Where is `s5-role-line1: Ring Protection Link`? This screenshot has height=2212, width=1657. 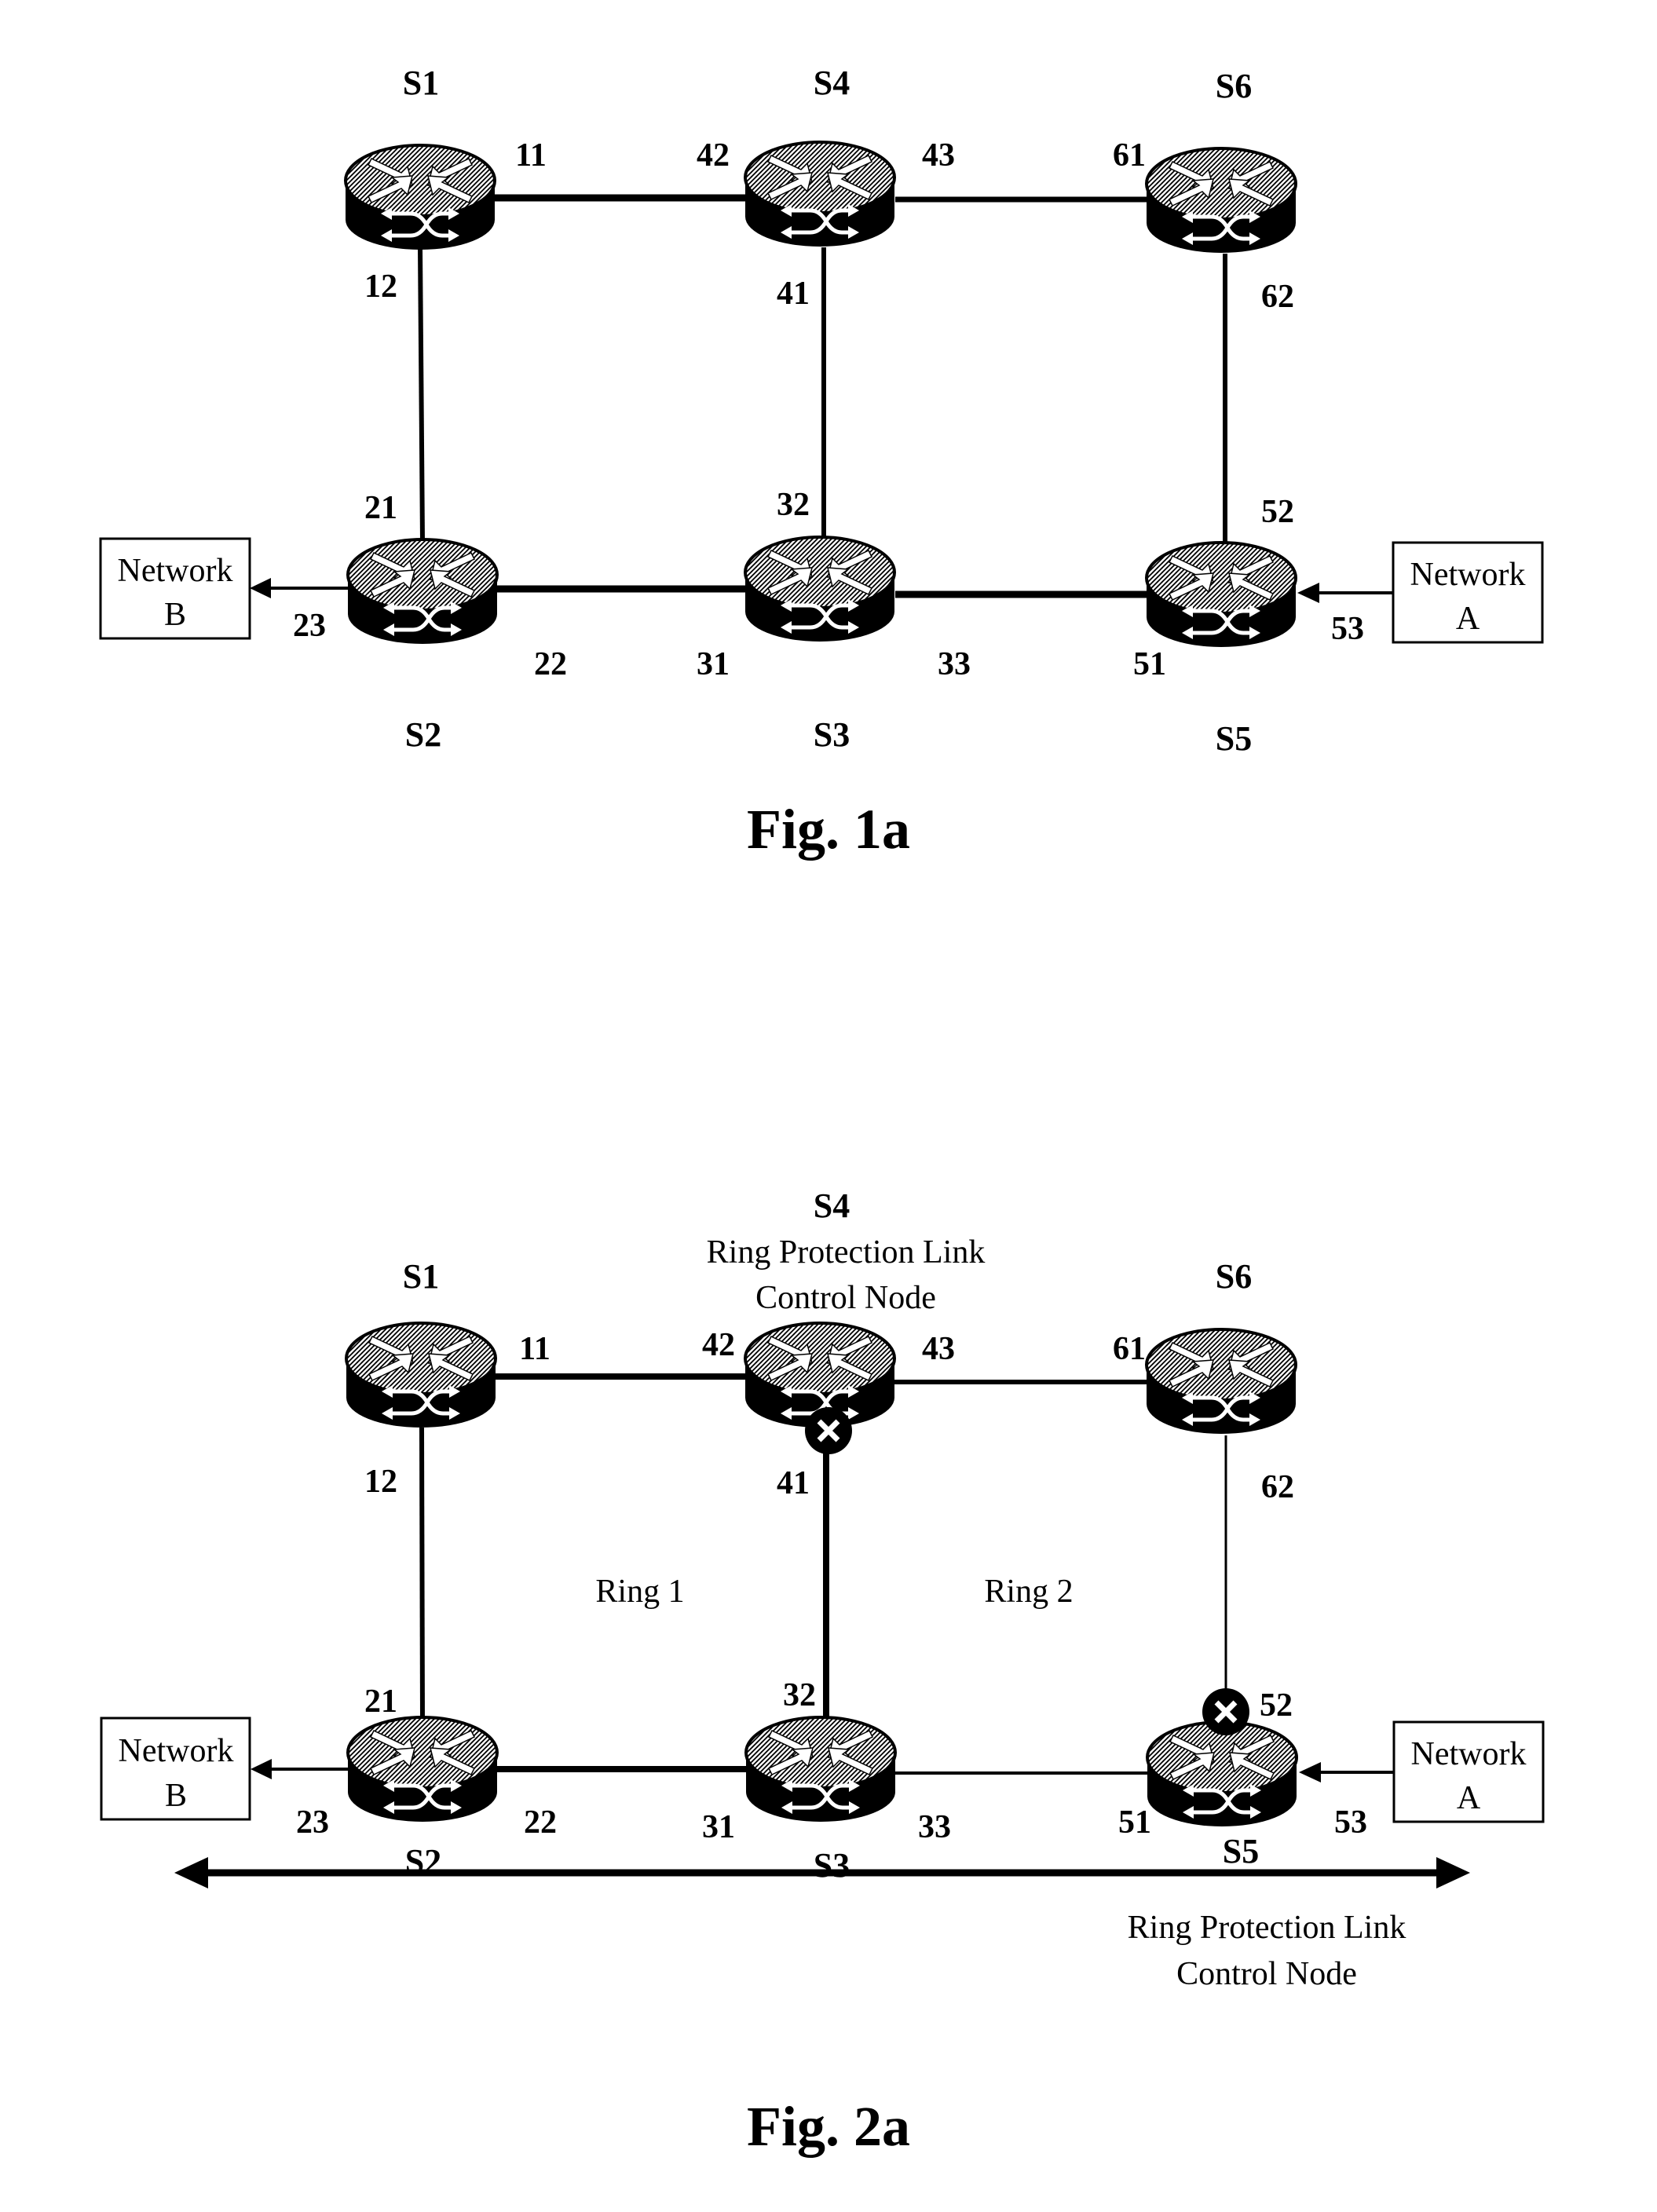
s5-role-line1: Ring Protection Link is located at coordinates (1267, 1928).